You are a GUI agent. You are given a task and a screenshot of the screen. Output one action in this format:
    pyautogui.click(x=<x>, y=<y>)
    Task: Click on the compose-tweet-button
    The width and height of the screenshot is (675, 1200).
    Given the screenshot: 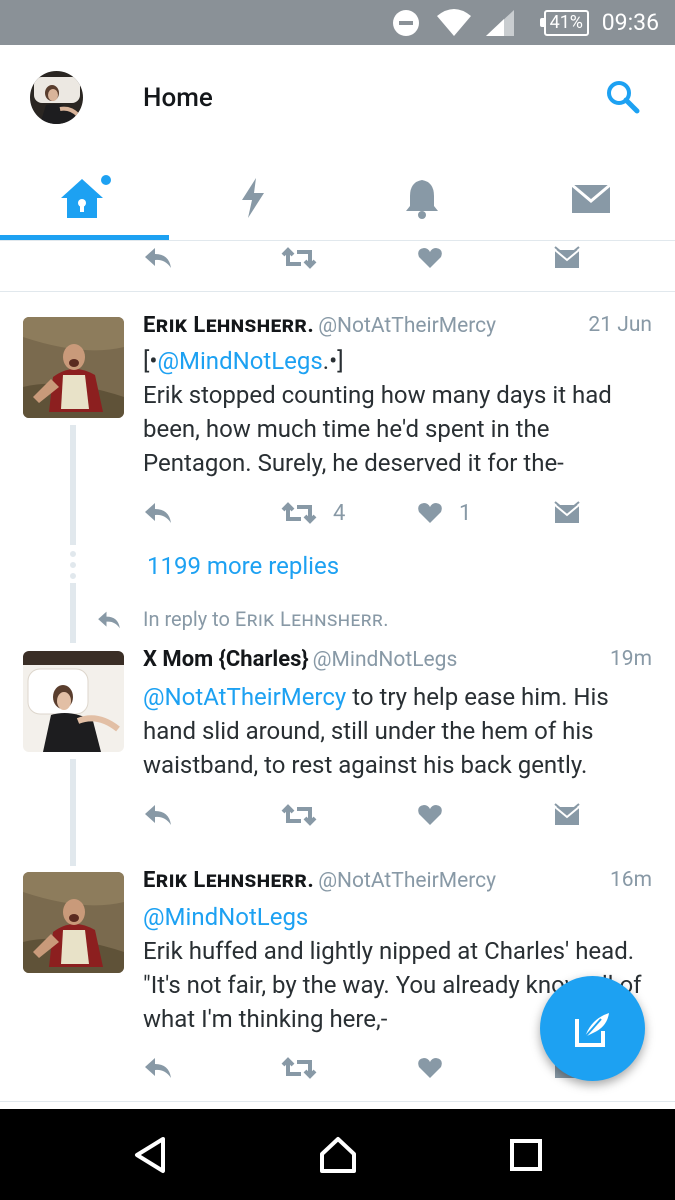 What is the action you would take?
    pyautogui.click(x=592, y=1028)
    